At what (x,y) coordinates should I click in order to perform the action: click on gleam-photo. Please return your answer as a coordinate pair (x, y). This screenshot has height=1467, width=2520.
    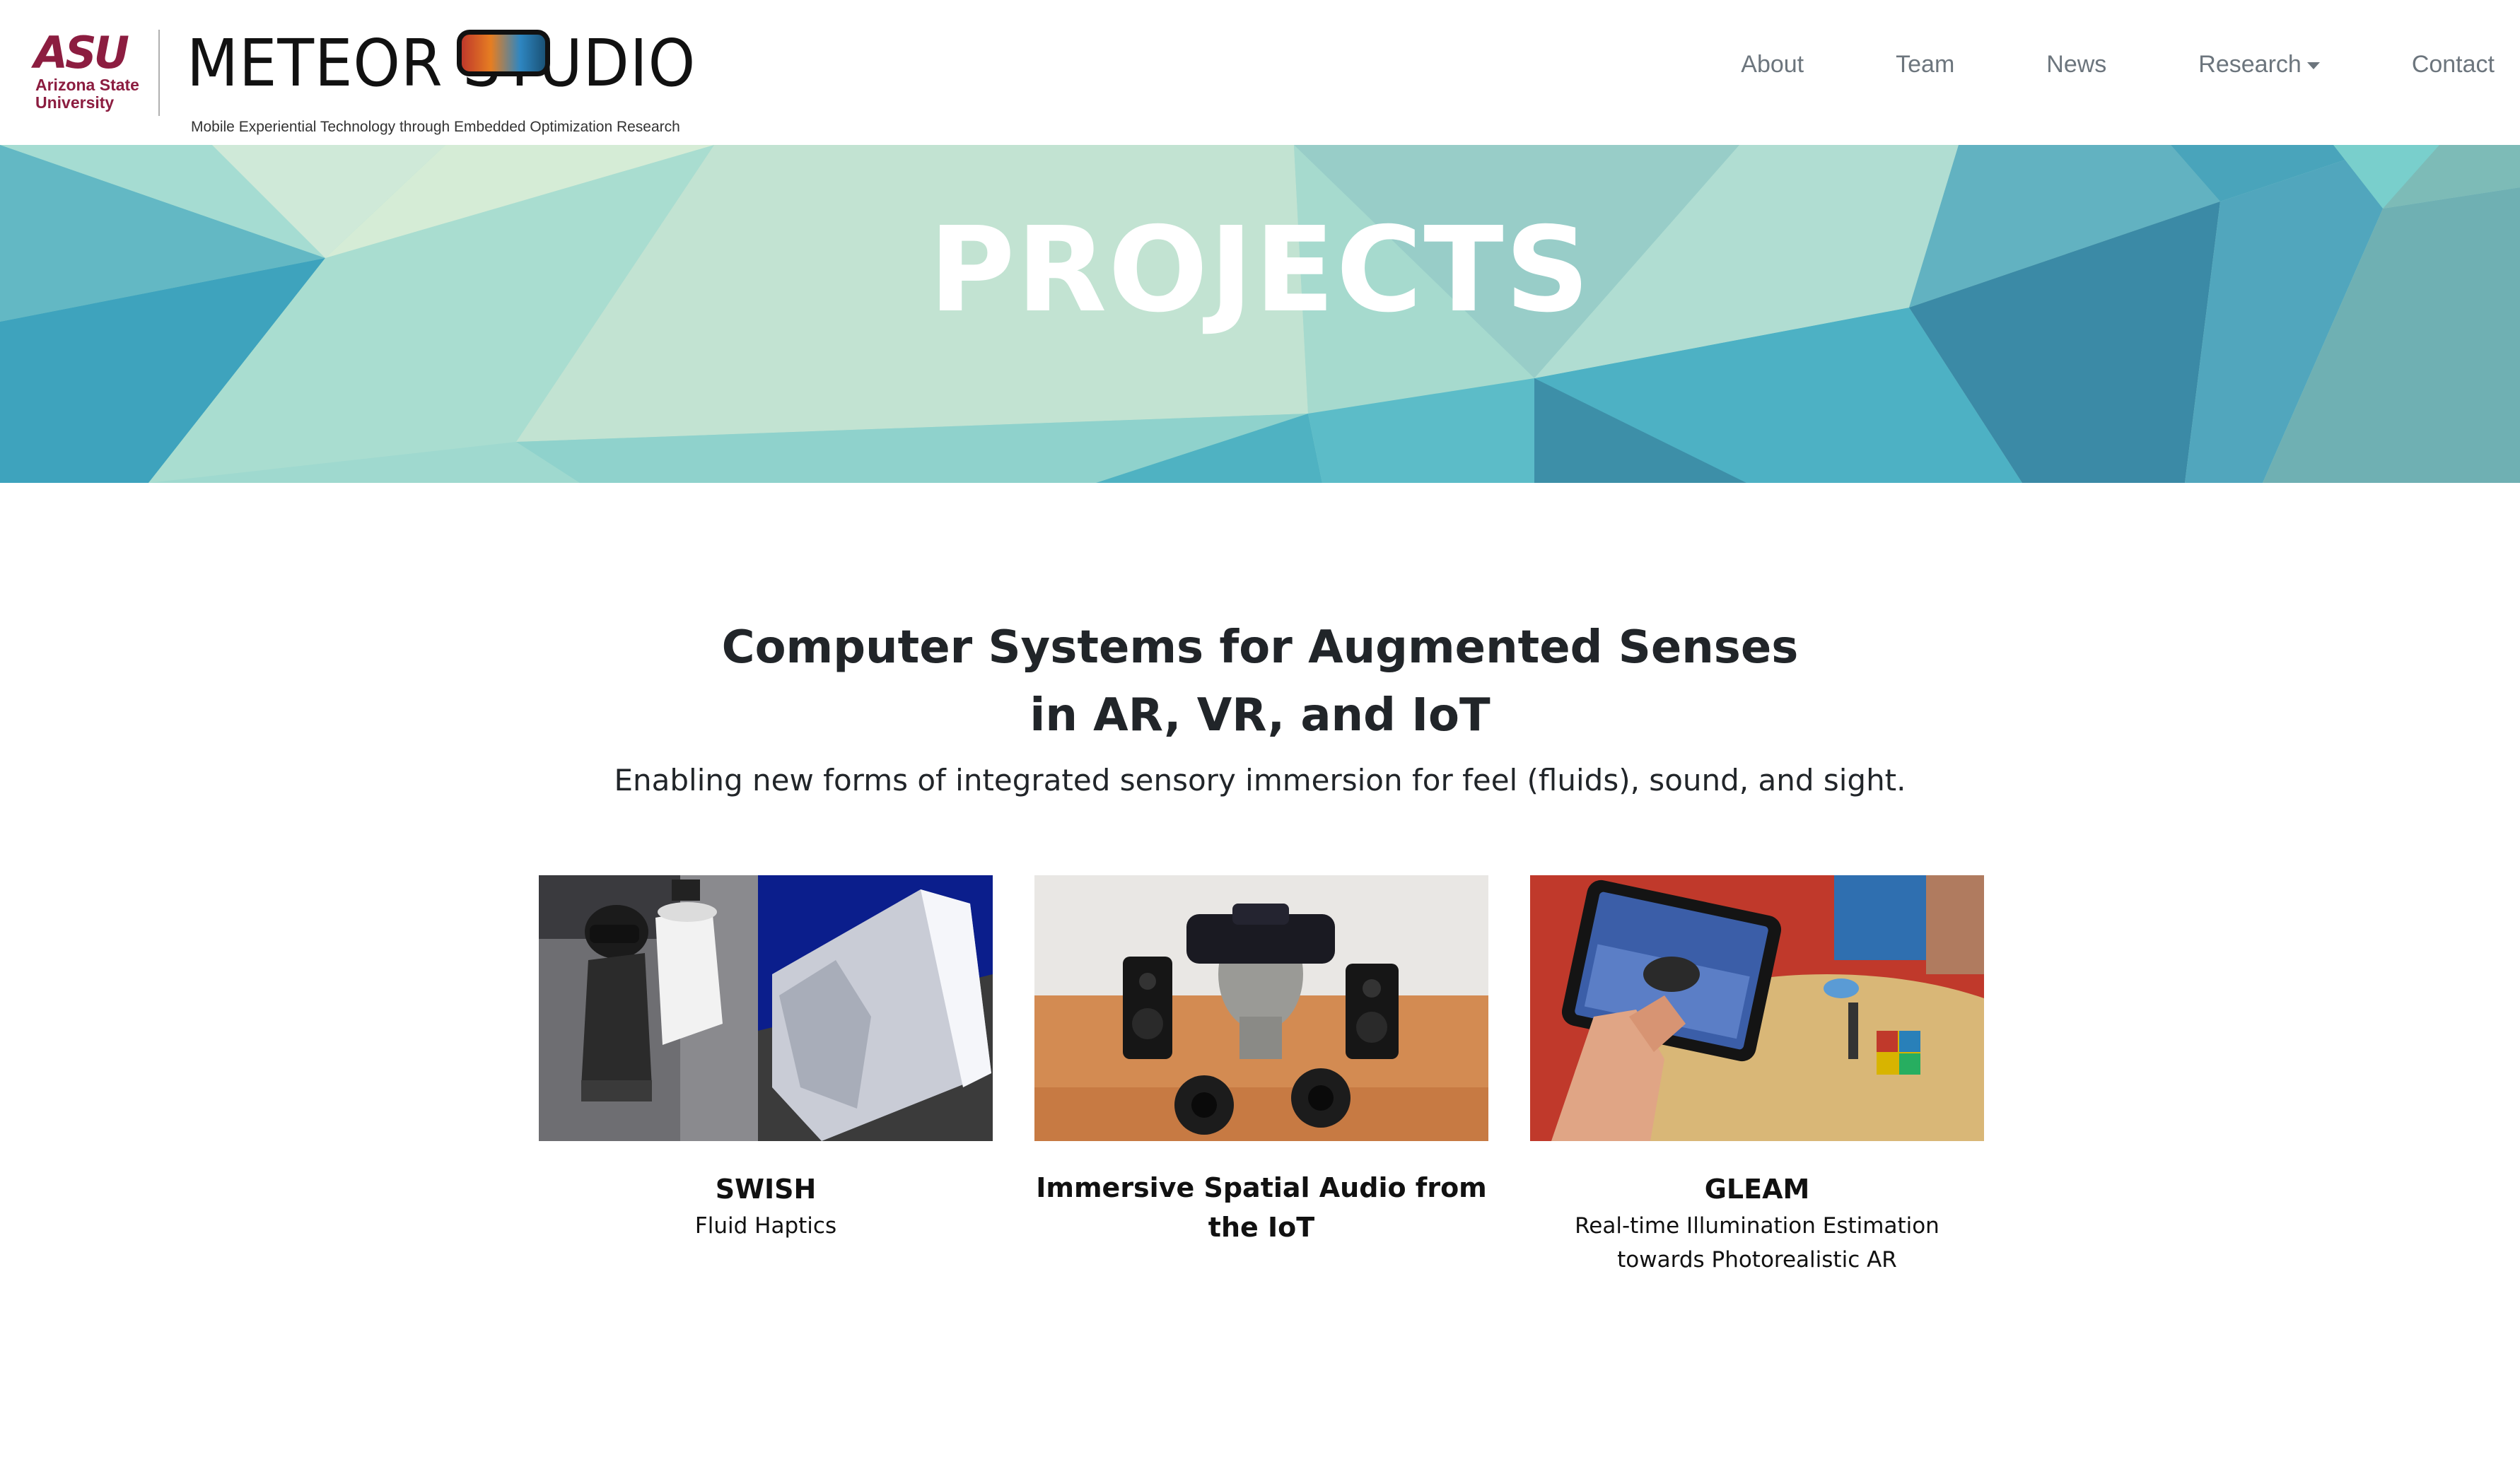
    Looking at the image, I should click on (1757, 1008).